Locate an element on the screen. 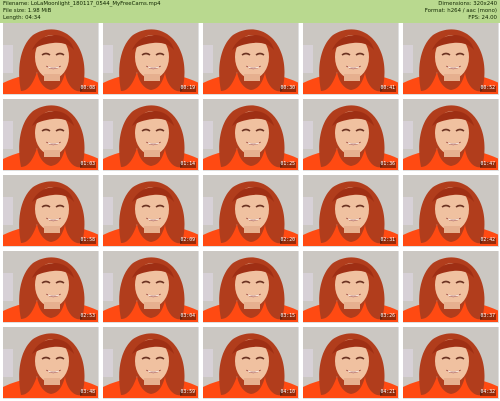 This screenshot has height=401, width=500. video-thumbnail: 03:26 is located at coordinates (351, 287).